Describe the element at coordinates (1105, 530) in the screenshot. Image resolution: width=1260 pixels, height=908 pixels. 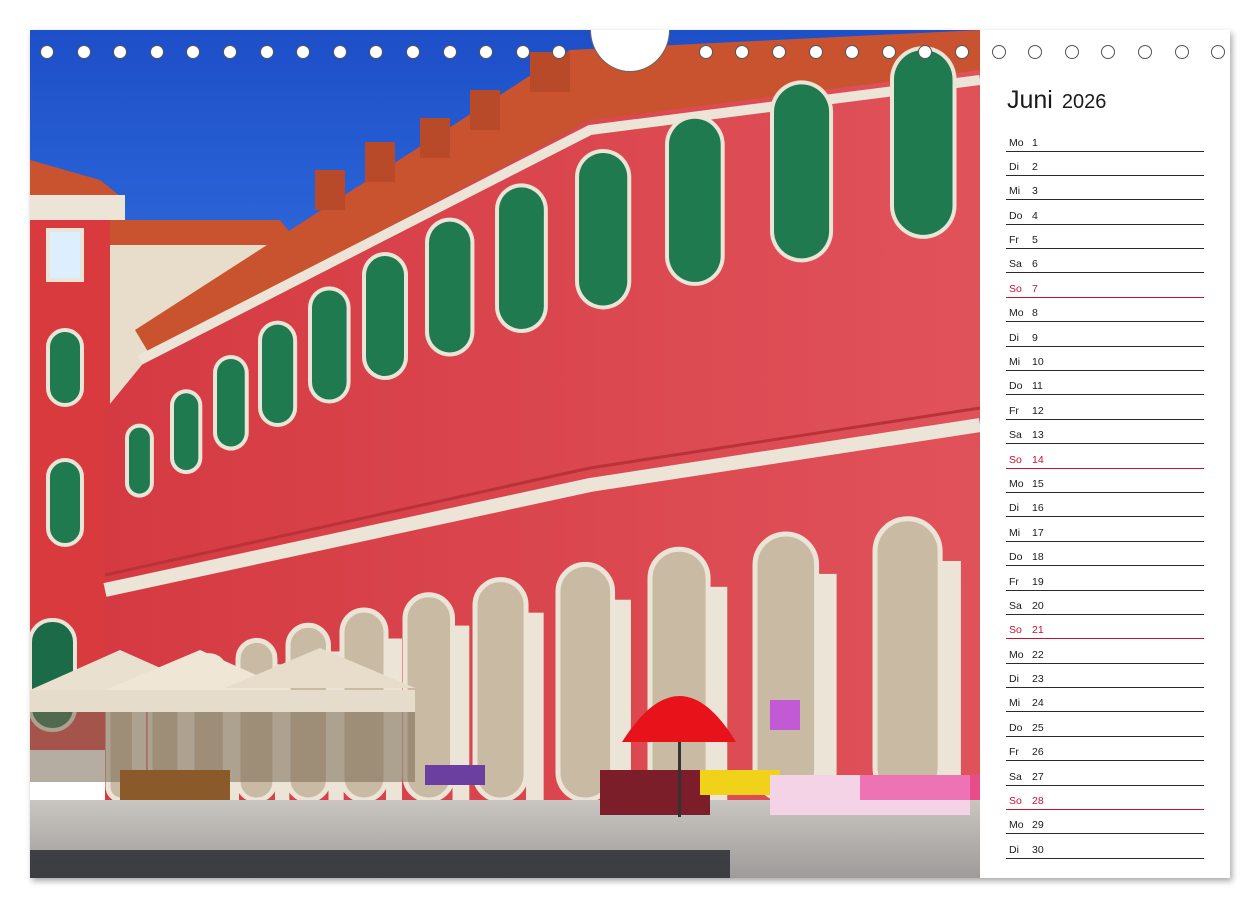
I see `day-row: Mi 17` at that location.